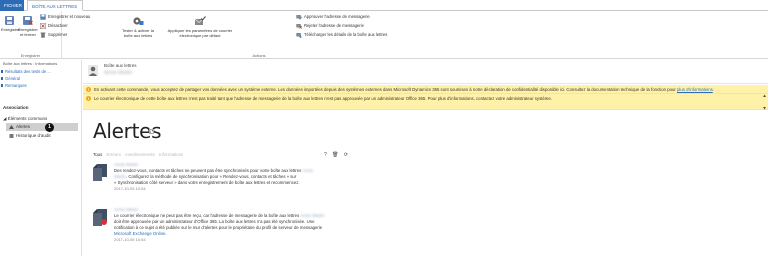 The height and width of the screenshot is (256, 768). I want to click on ribbon-group-save-label: Enregistrer, so click(30, 55).